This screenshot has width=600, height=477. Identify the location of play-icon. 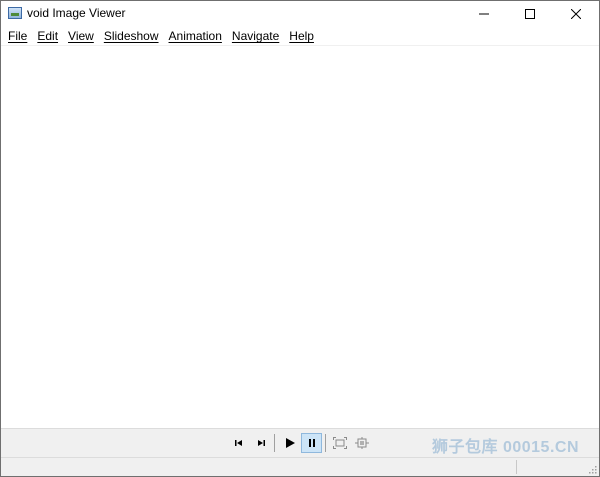
(290, 443).